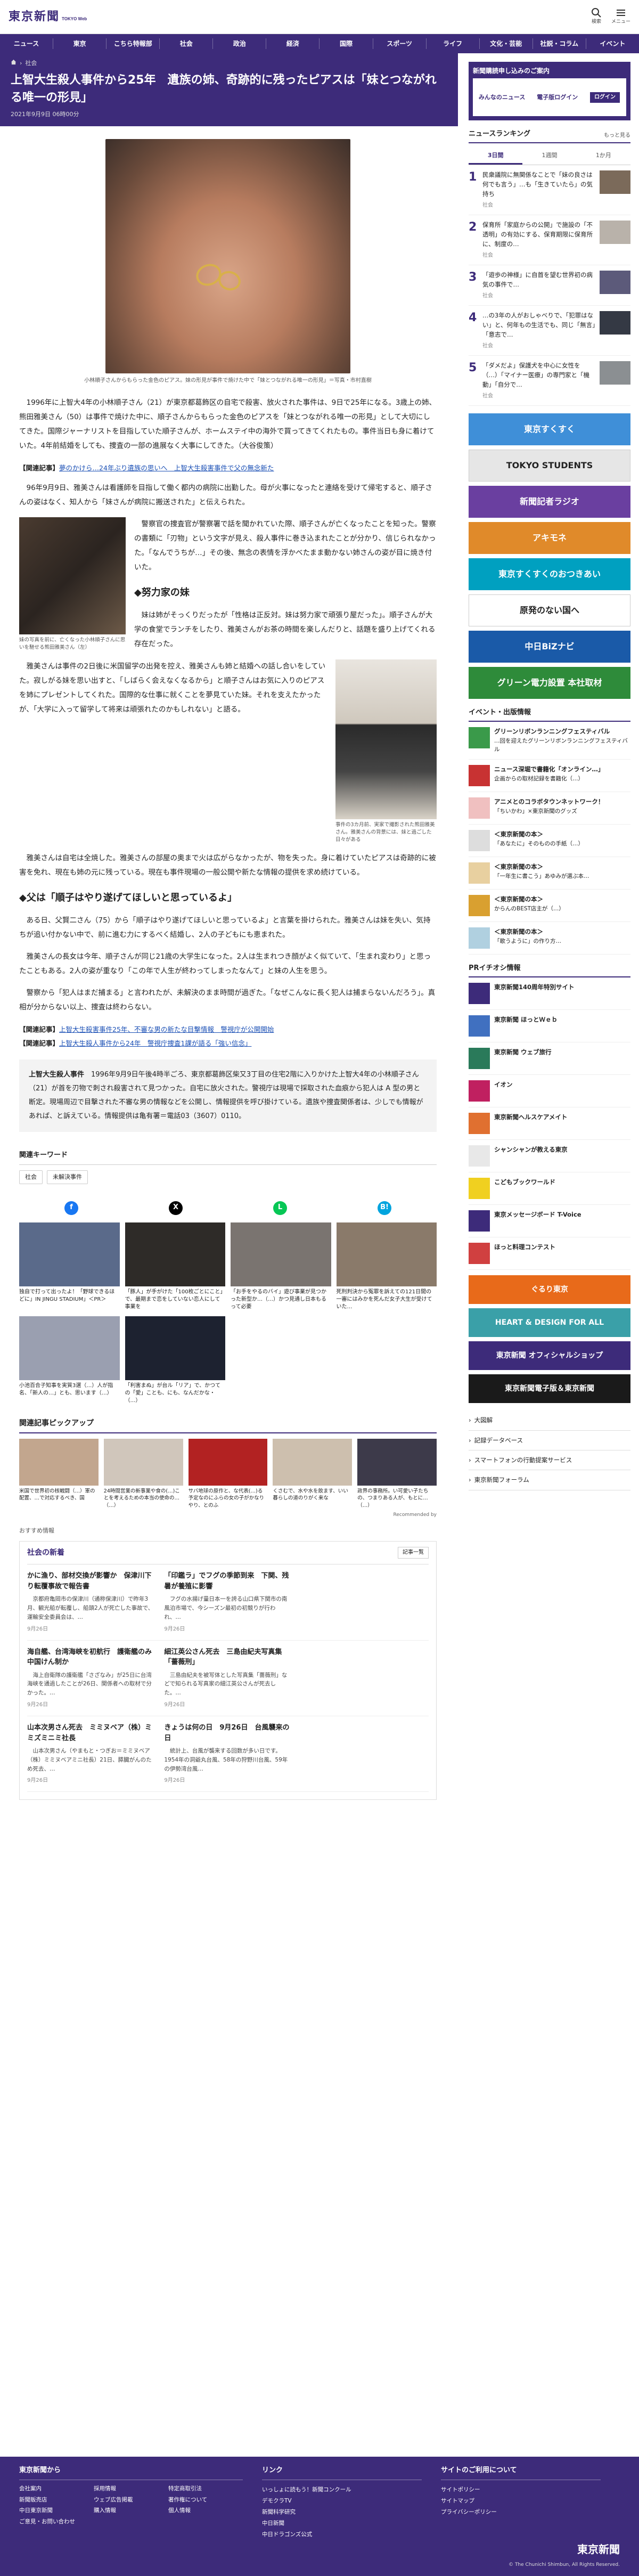 Image resolution: width=639 pixels, height=2576 pixels. What do you see at coordinates (240, 43) in the screenshot?
I see `nav-item: 政治` at bounding box center [240, 43].